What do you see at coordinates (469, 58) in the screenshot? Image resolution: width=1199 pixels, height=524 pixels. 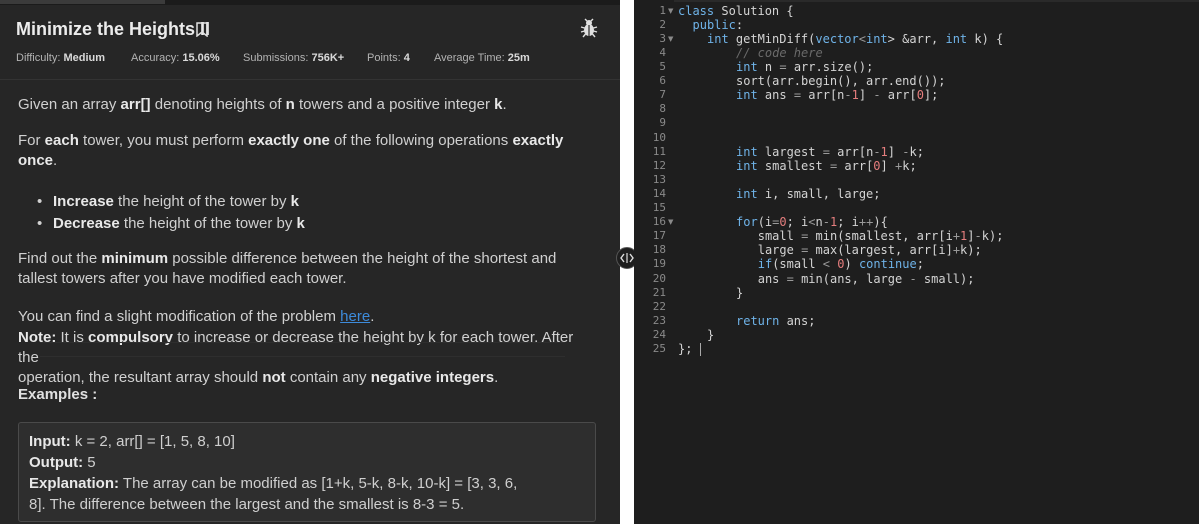 I see `meta-average-time-label: Average Time:` at bounding box center [469, 58].